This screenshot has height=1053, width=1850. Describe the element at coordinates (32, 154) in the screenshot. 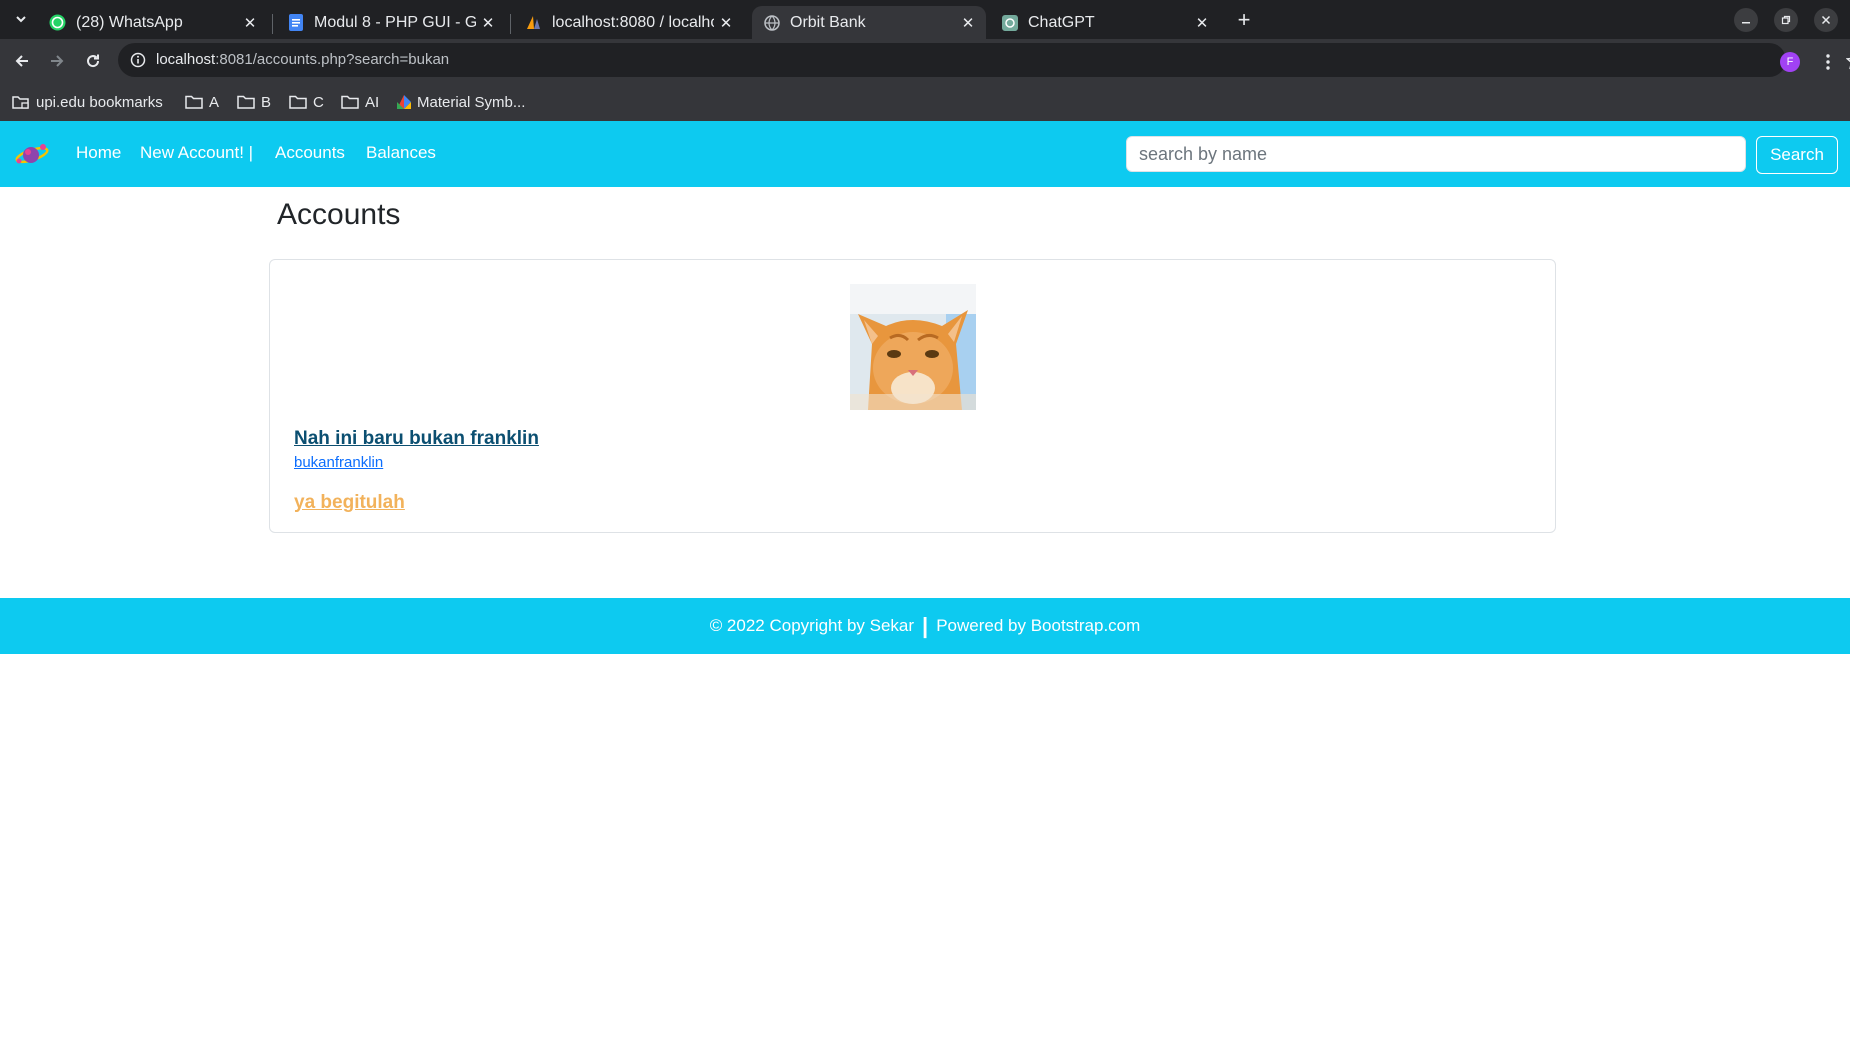

I see `orbit-bank-logo` at that location.